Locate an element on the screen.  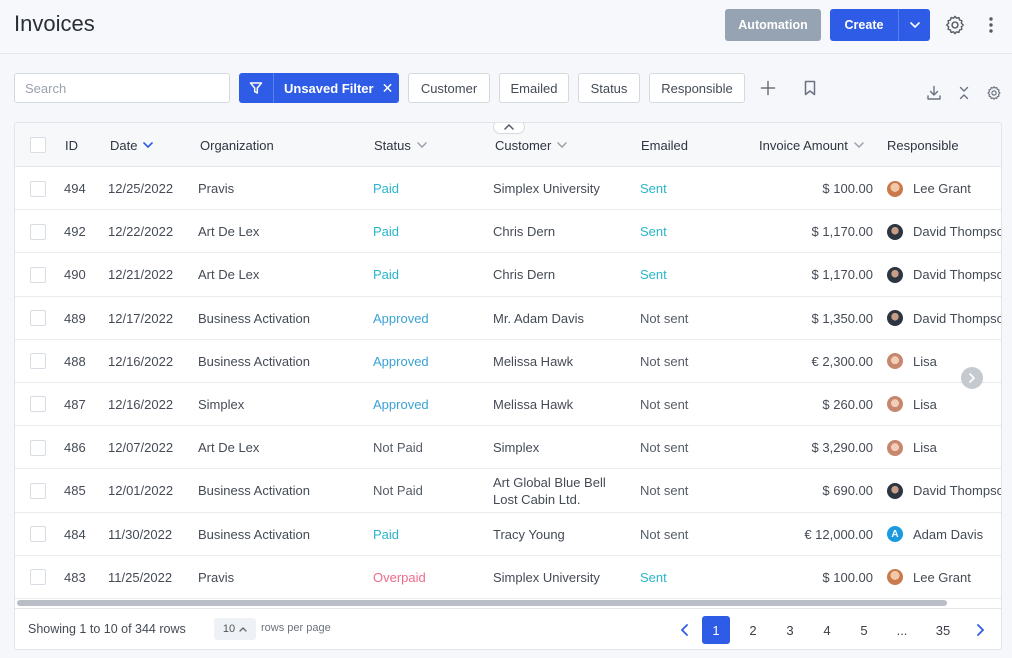
cell-id: 487 is located at coordinates (75, 404).